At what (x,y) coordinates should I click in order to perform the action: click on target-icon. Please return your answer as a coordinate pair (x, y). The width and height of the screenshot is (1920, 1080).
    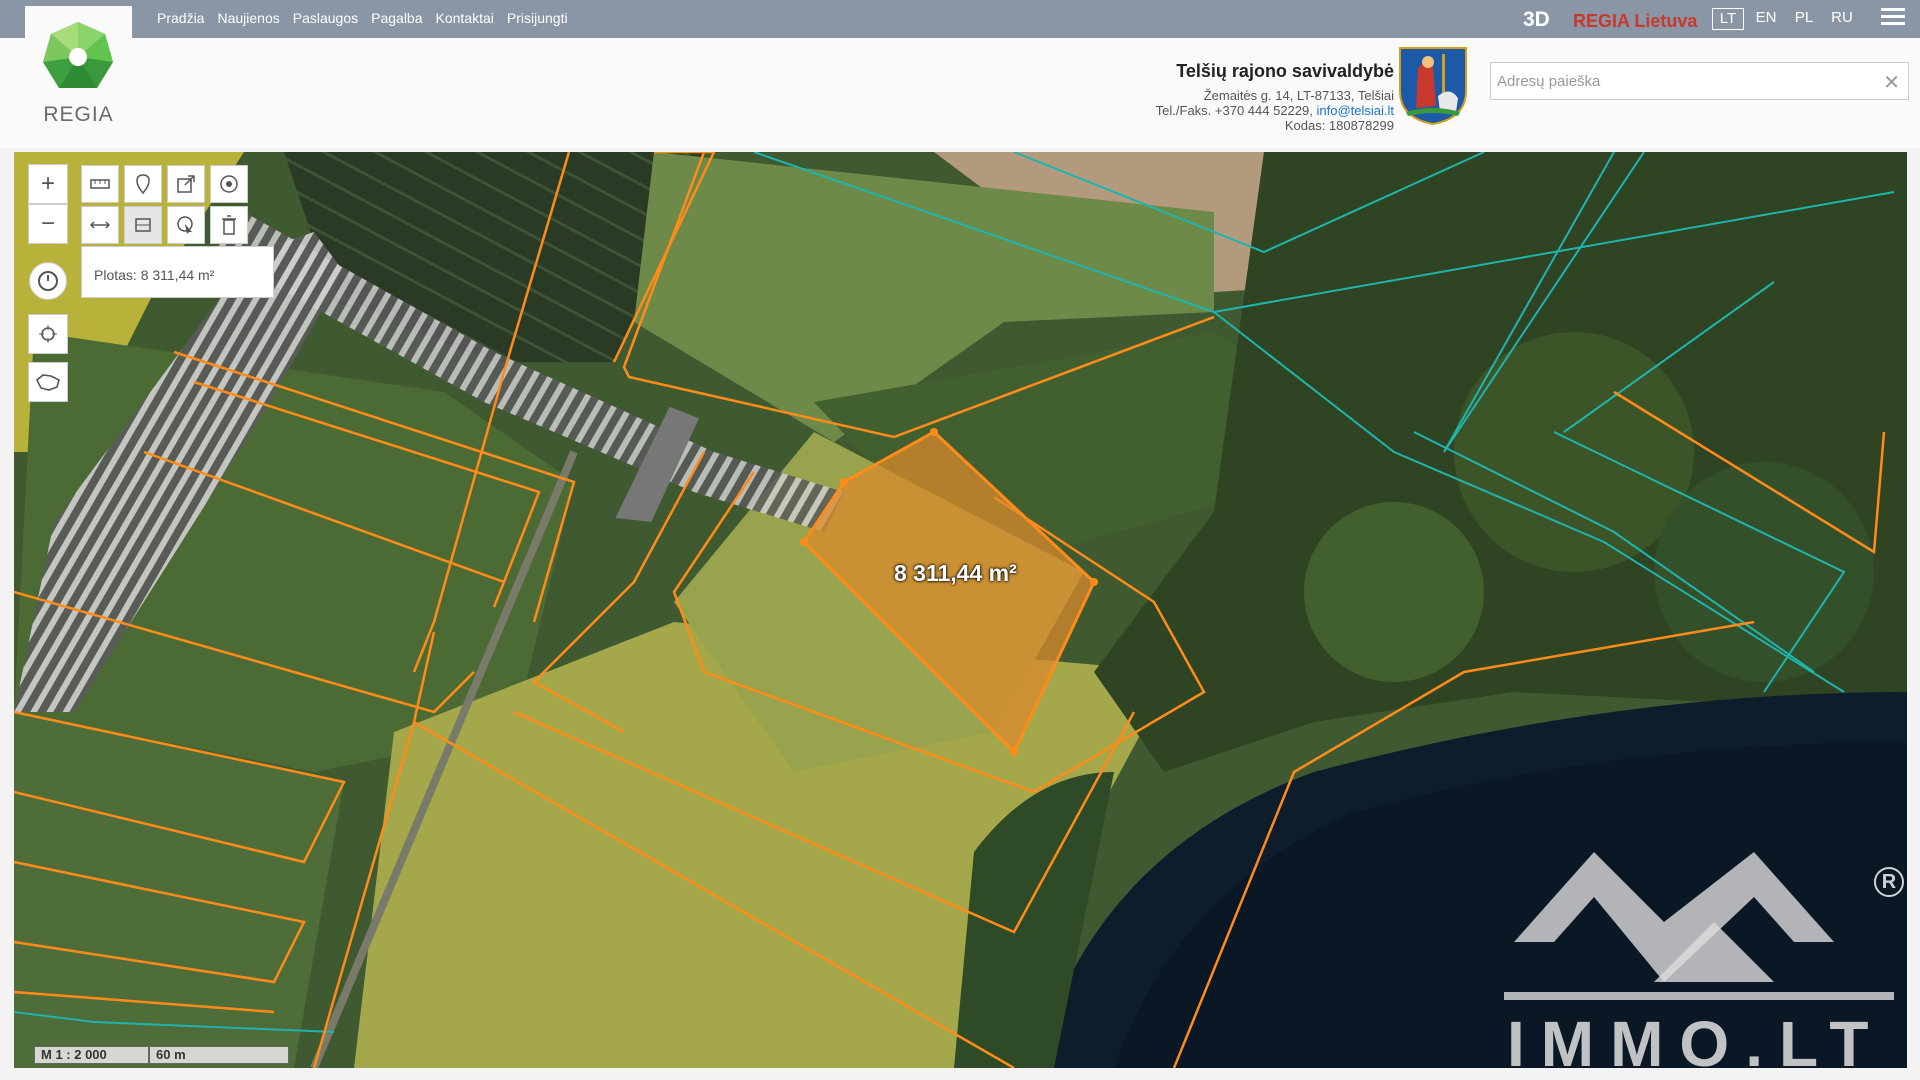
    Looking at the image, I should click on (229, 184).